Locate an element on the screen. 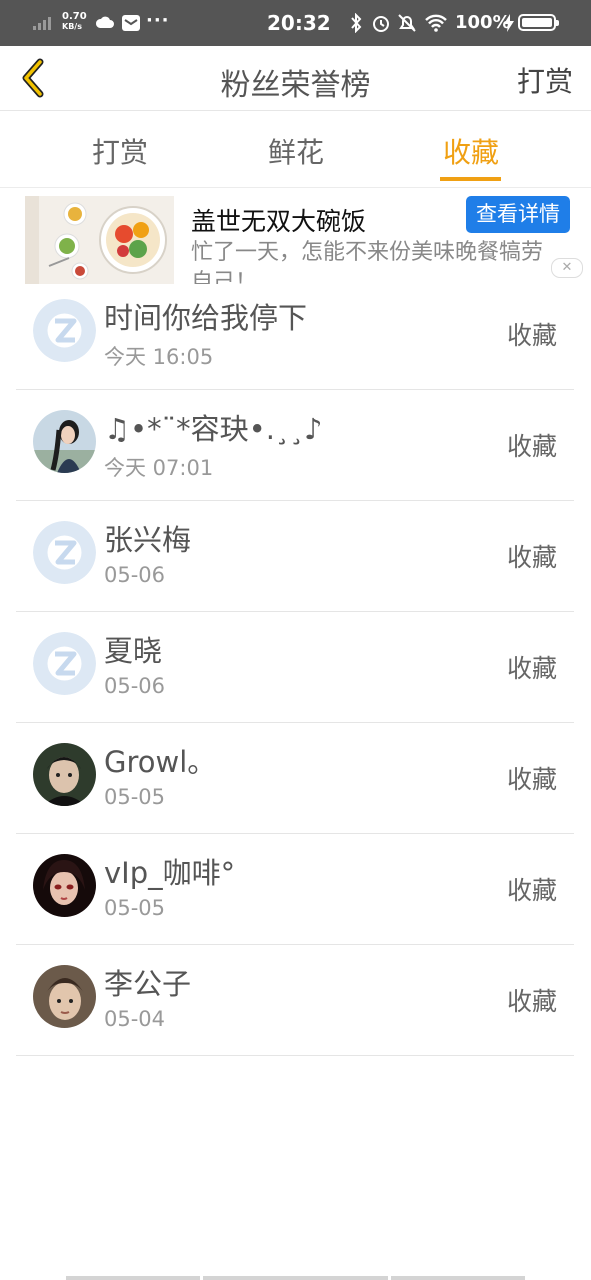 The width and height of the screenshot is (591, 1280). signal-icon is located at coordinates (46, 23).